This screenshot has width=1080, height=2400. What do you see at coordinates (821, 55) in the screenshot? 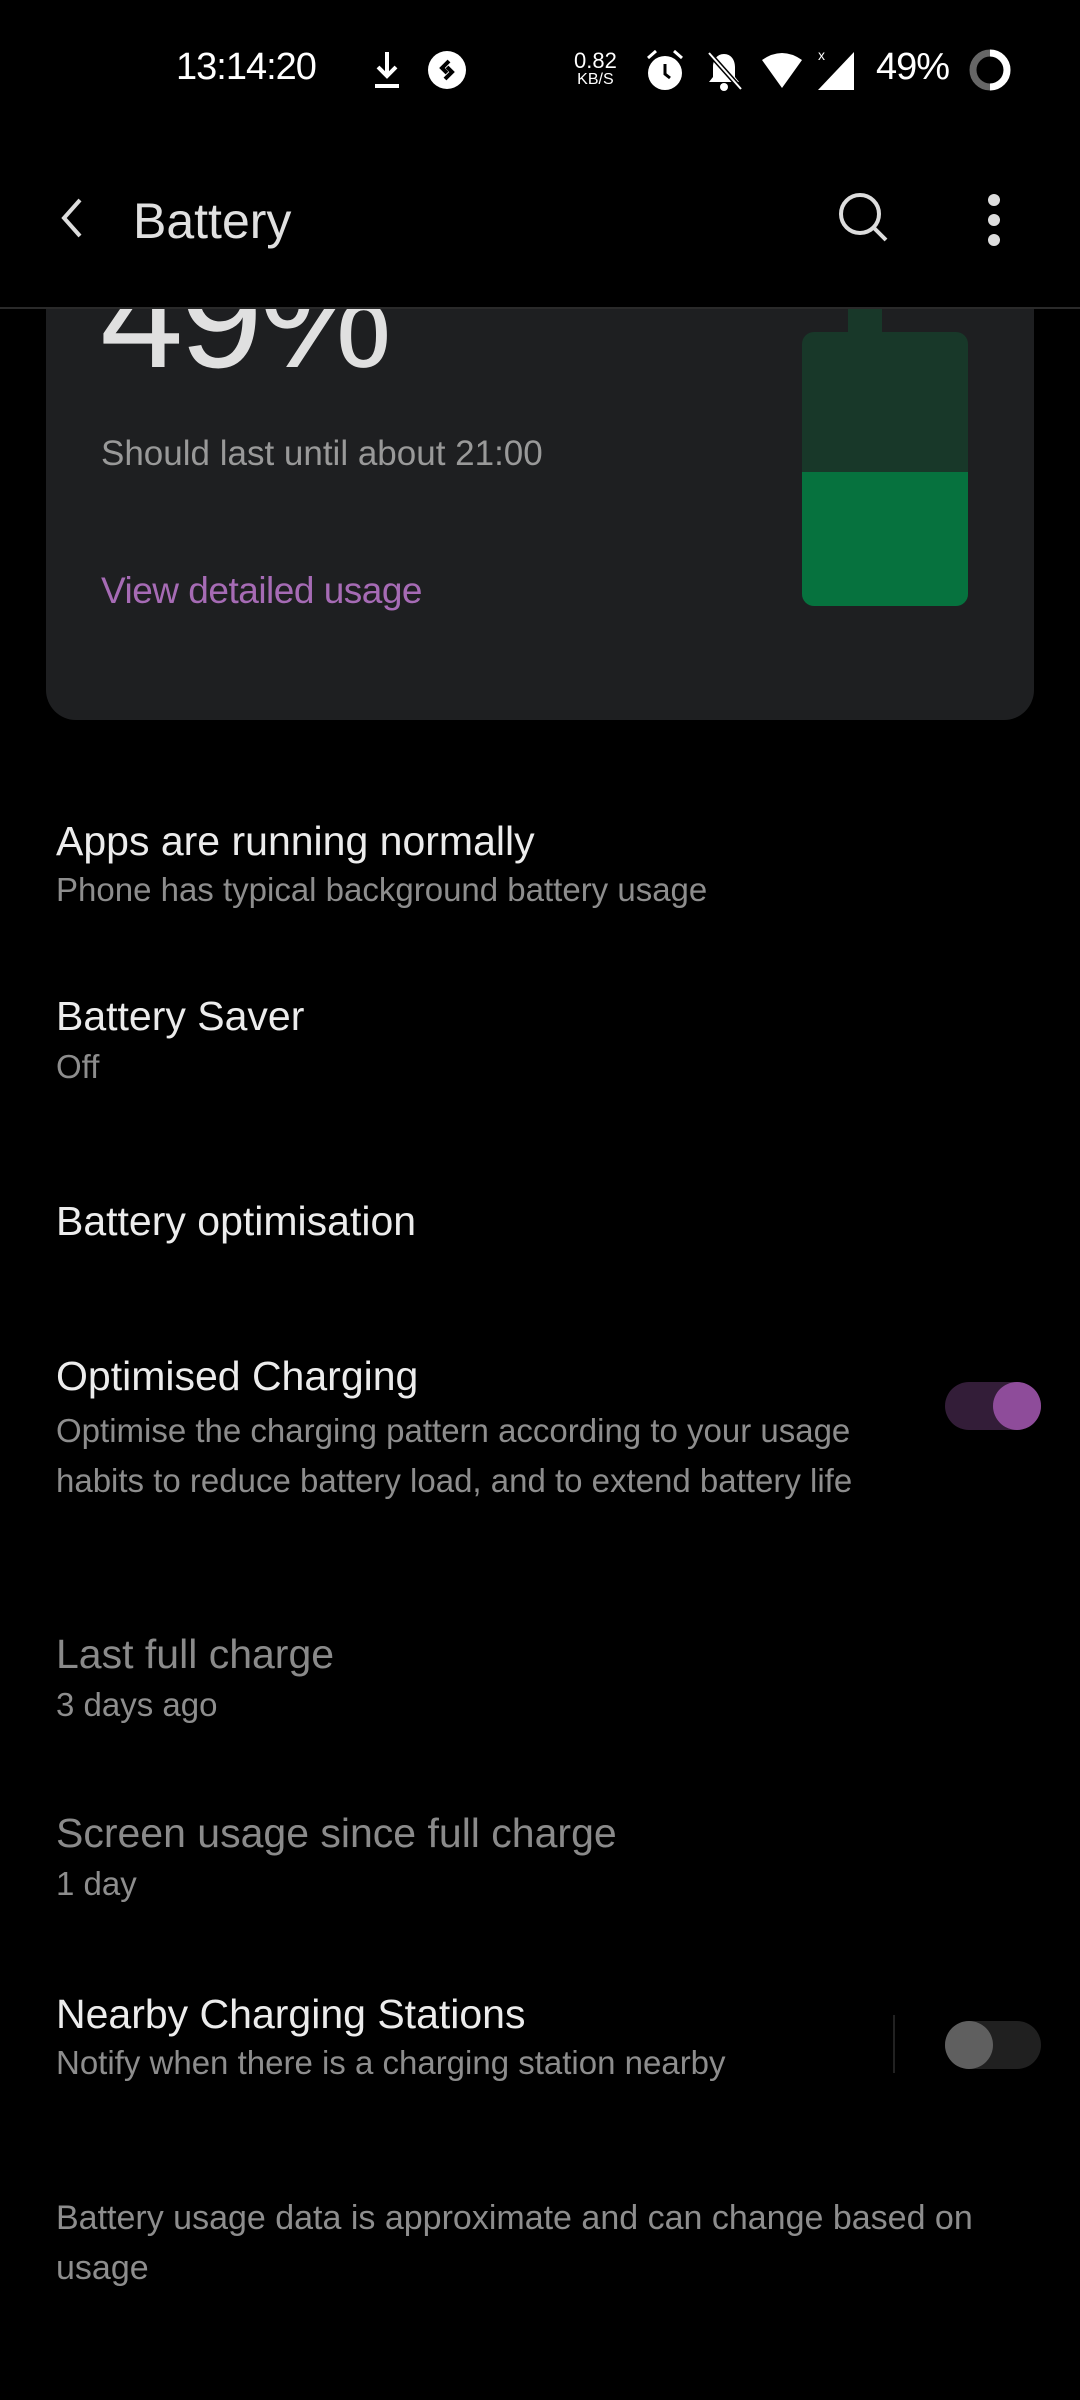
I see `svg-text: x` at bounding box center [821, 55].